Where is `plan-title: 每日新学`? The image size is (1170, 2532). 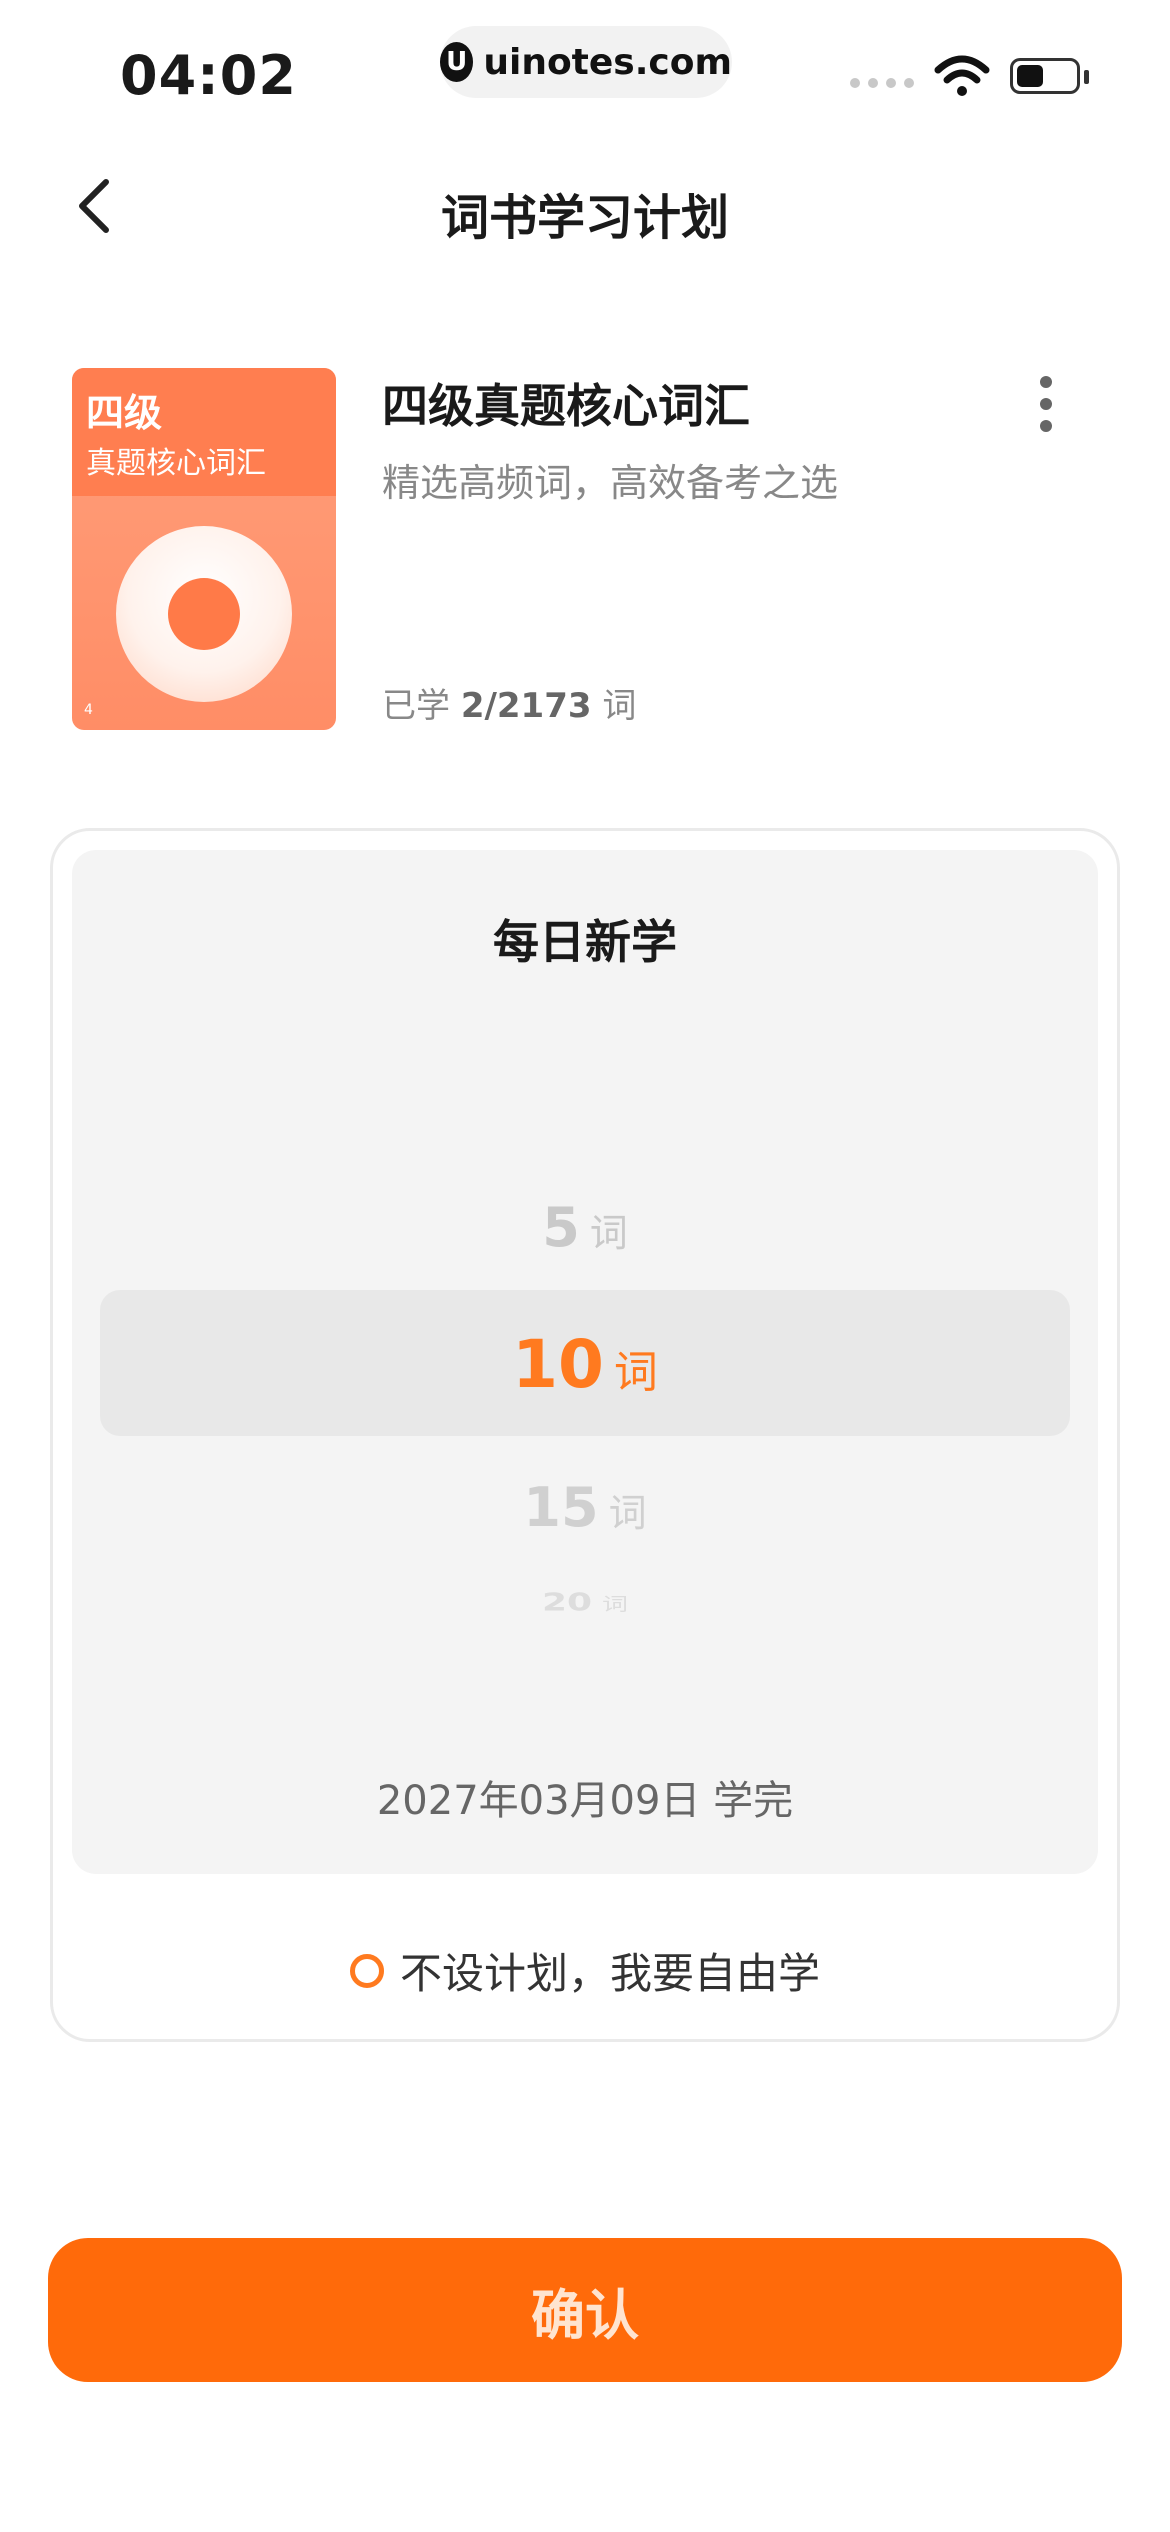
plan-title: 每日新学 is located at coordinates (585, 942).